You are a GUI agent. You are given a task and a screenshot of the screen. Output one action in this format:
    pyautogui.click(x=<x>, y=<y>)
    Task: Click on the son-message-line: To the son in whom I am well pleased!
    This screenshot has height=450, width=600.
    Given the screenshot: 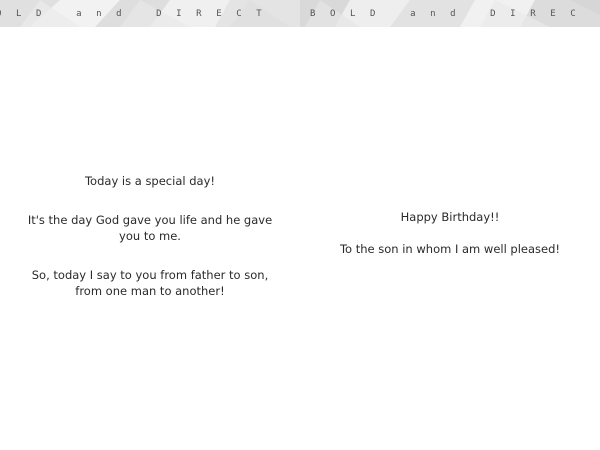 What is the action you would take?
    pyautogui.click(x=450, y=249)
    